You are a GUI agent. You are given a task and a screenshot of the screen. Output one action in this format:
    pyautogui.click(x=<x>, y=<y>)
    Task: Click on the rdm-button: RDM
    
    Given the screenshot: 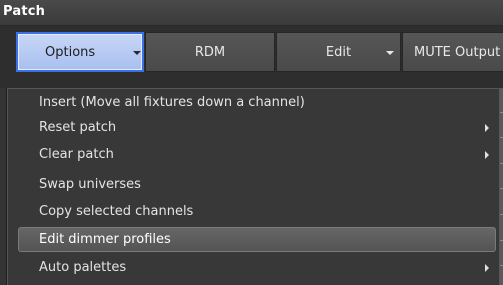 What is the action you would take?
    pyautogui.click(x=210, y=52)
    